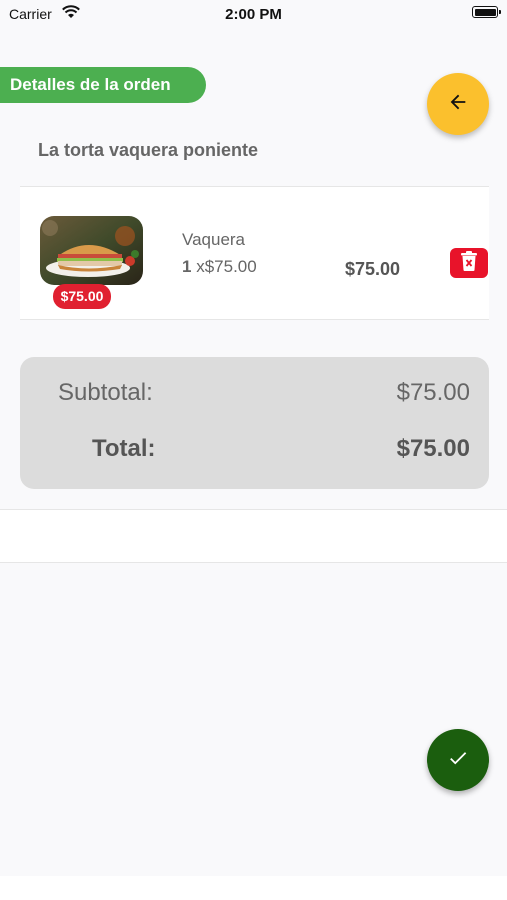  What do you see at coordinates (214, 239) in the screenshot?
I see `item-name: Vaquera` at bounding box center [214, 239].